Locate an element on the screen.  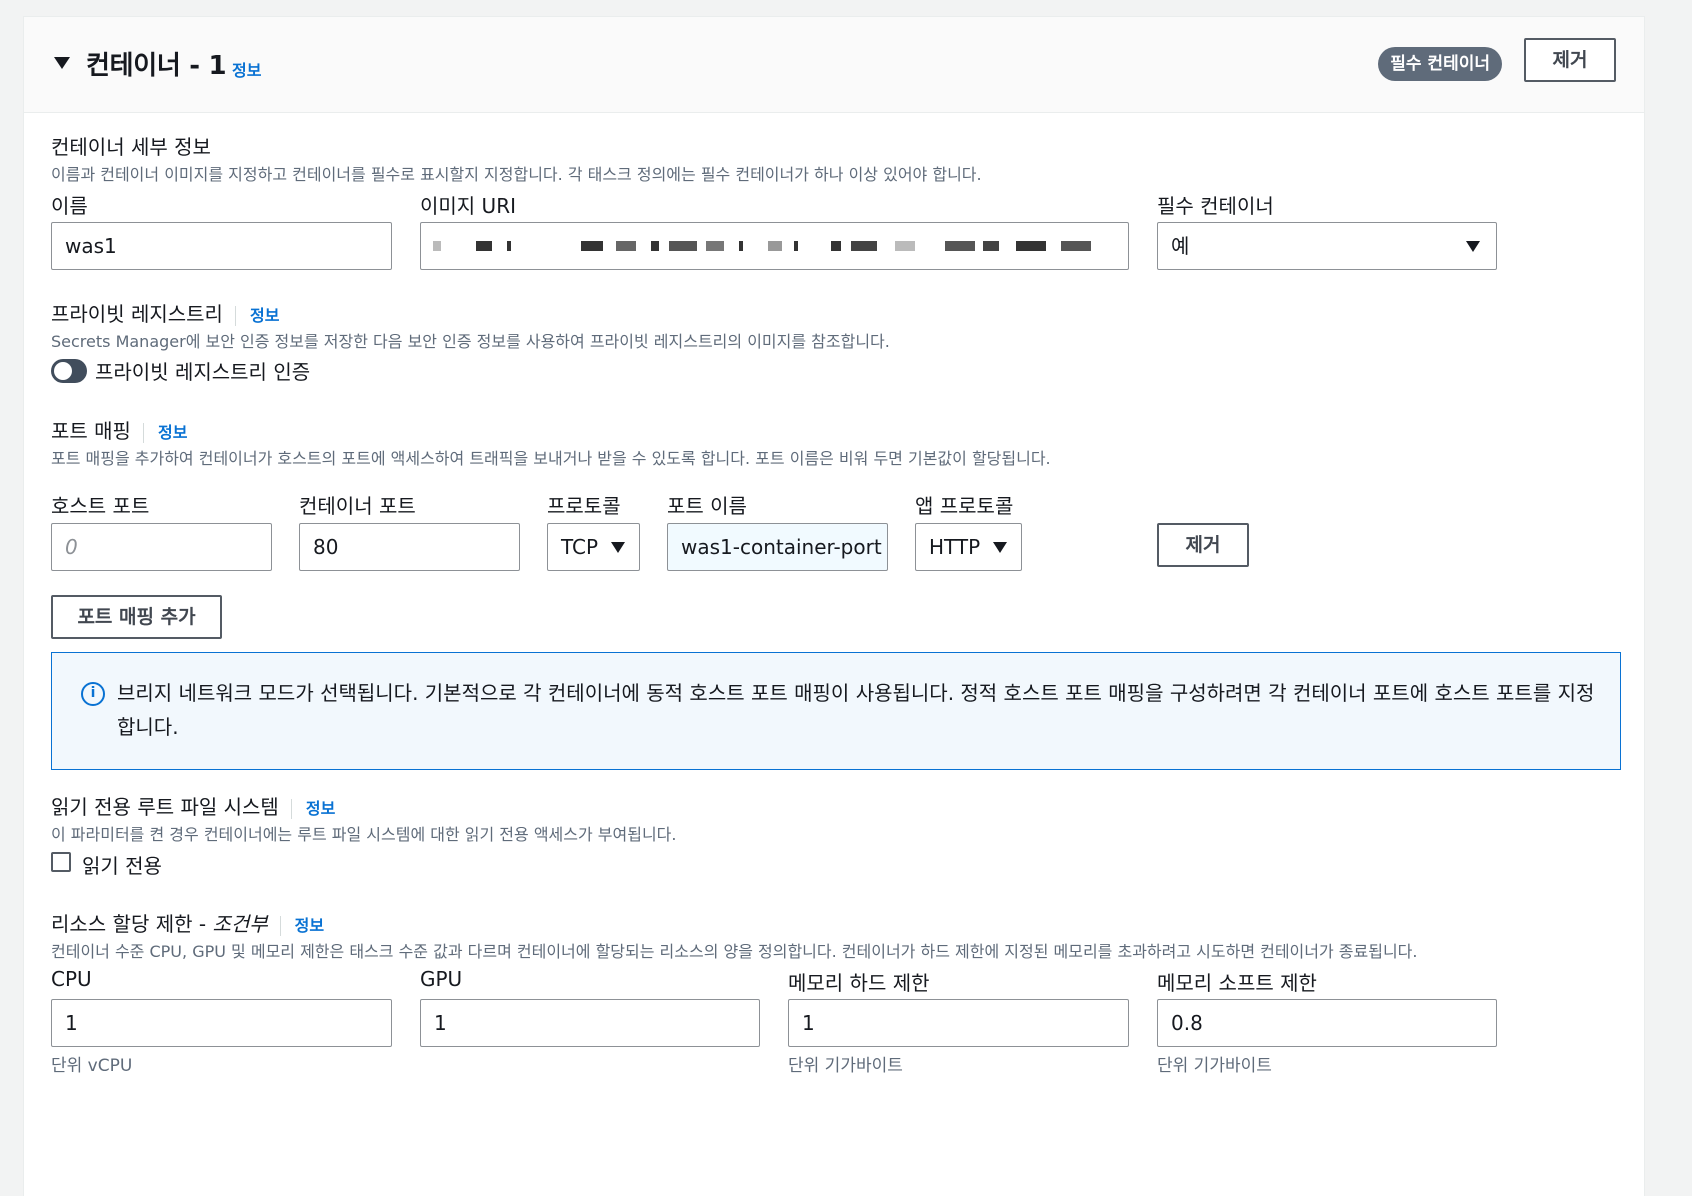
host-port-label: 호스트 포트 is located at coordinates (100, 506).